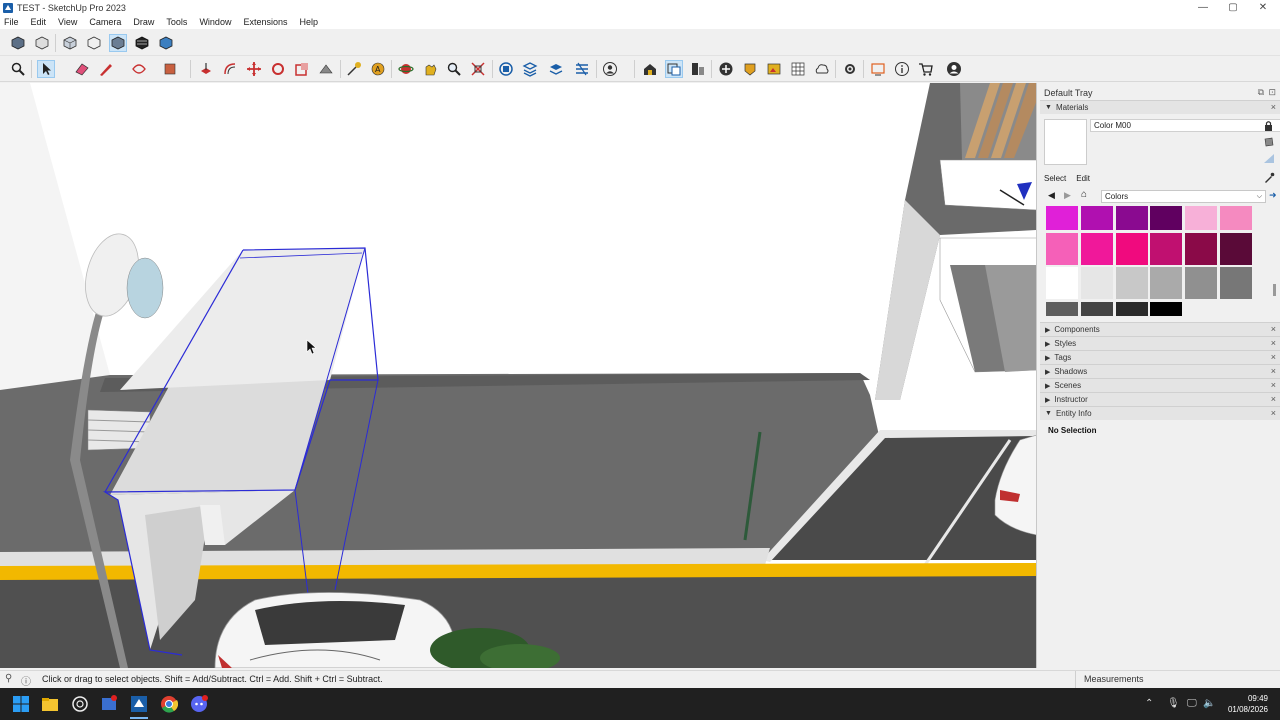 The width and height of the screenshot is (1280, 720). Describe the element at coordinates (50, 704) in the screenshot. I see `file-explorer-icon` at that location.